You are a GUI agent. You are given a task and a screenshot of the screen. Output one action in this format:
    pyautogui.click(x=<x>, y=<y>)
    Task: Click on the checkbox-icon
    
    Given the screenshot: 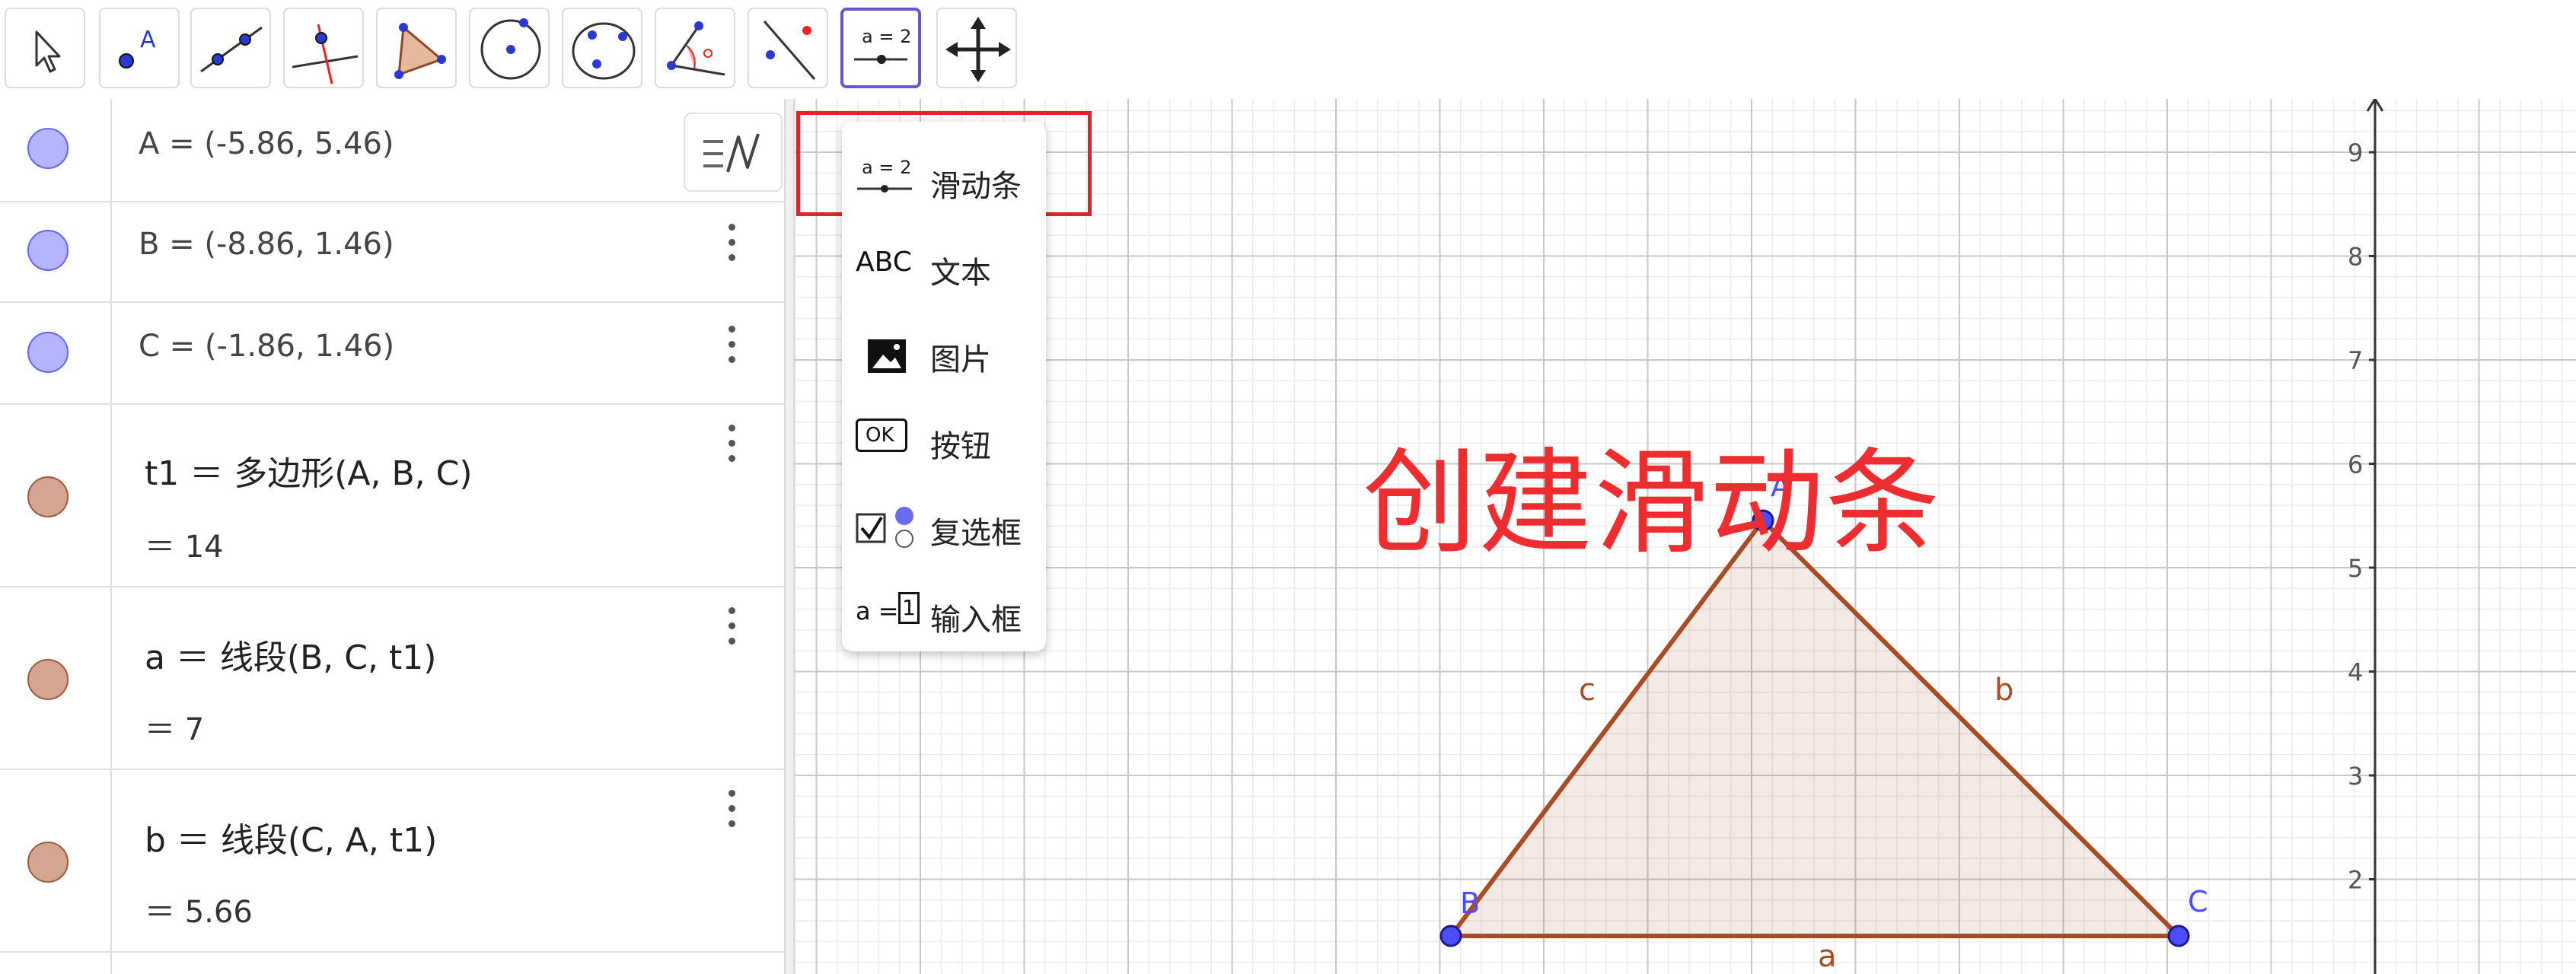 What is the action you would take?
    pyautogui.click(x=885, y=527)
    